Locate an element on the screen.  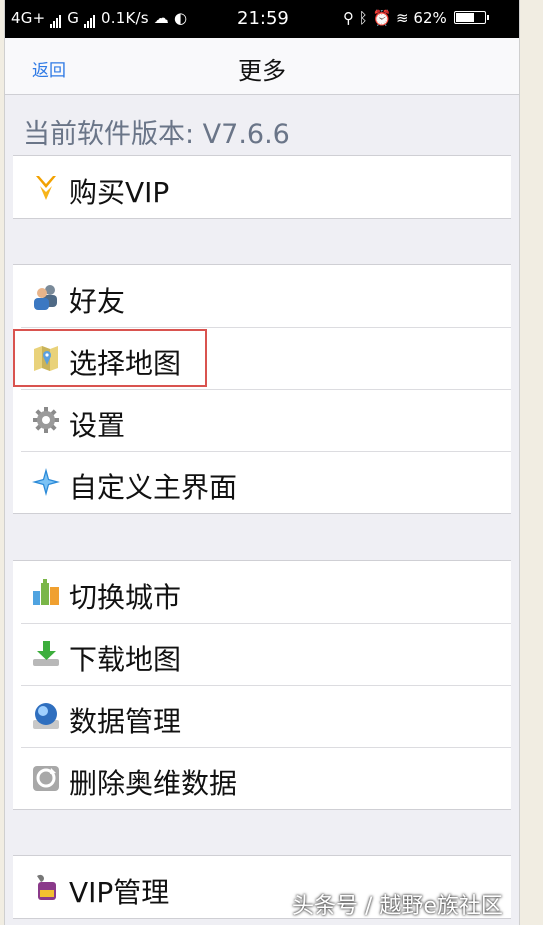
menu-item-label: 下载地图 is located at coordinates (125, 659).